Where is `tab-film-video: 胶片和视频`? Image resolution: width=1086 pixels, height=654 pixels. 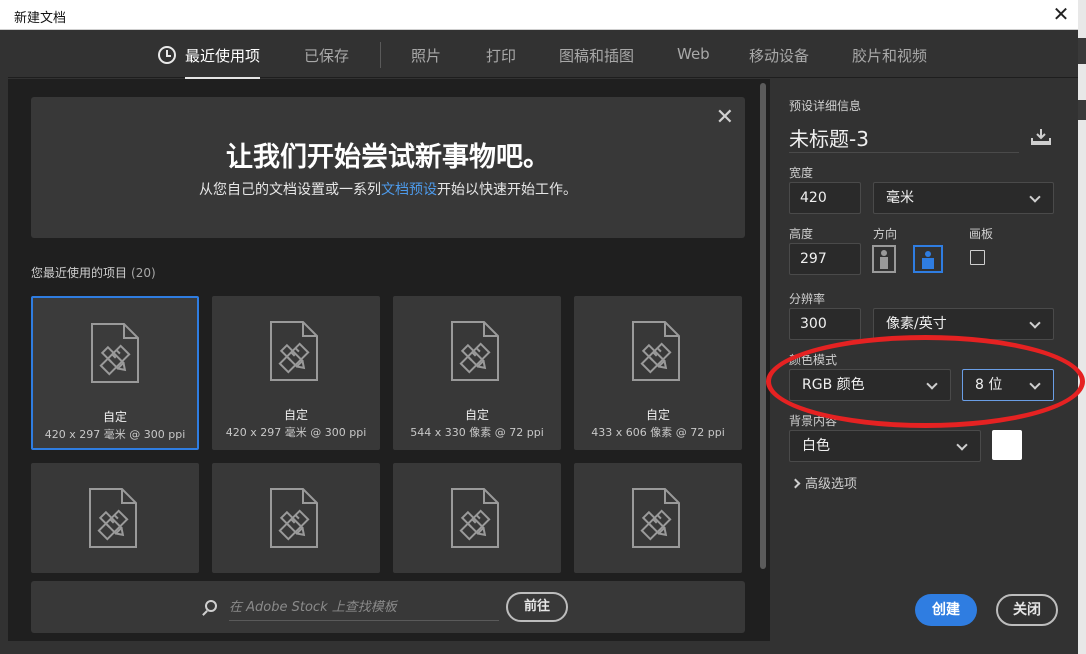 tab-film-video: 胶片和视频 is located at coordinates (889, 55).